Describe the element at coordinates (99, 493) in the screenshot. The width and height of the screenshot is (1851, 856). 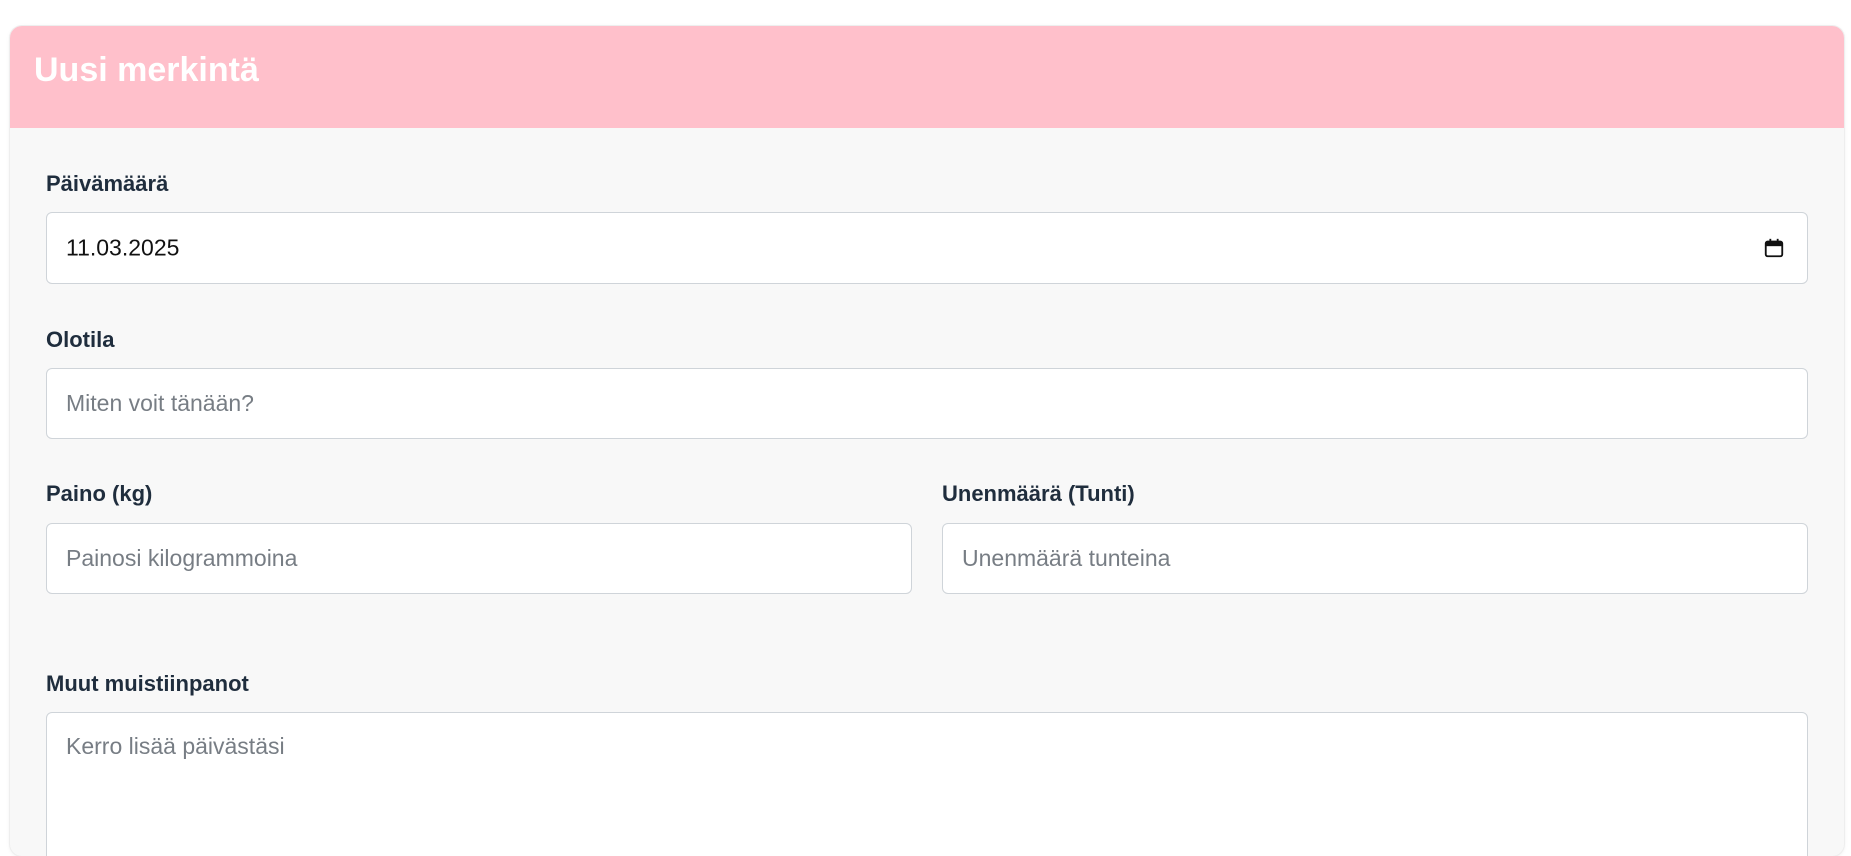
I see `weight-label: Paino (kg)` at that location.